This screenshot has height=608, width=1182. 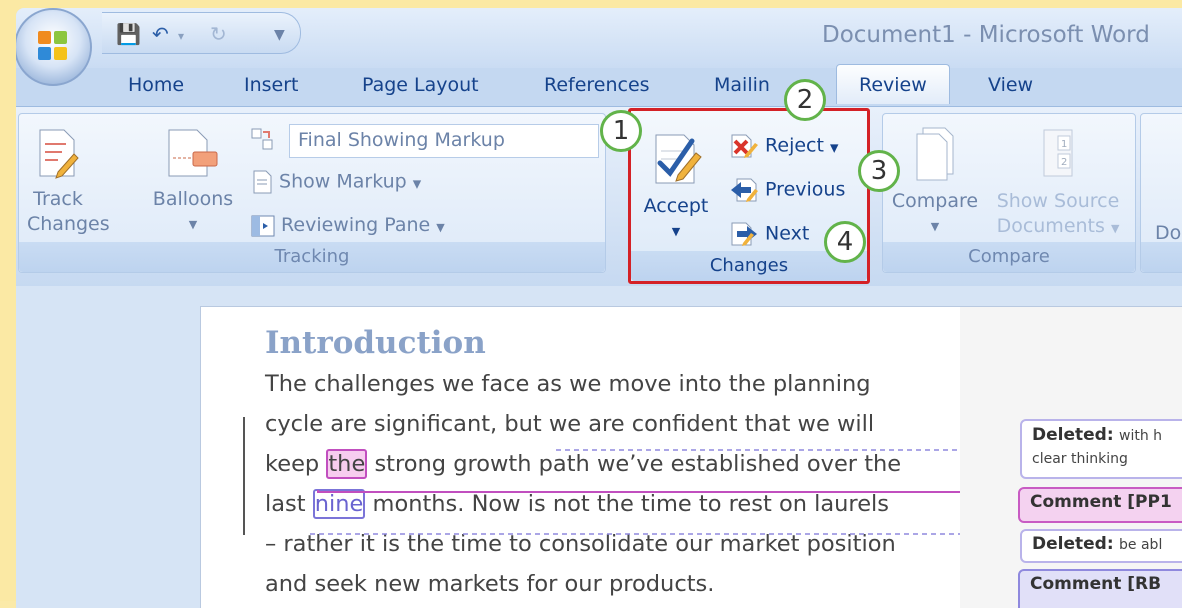 I want to click on reject-button: Reject ▼, so click(x=783, y=146).